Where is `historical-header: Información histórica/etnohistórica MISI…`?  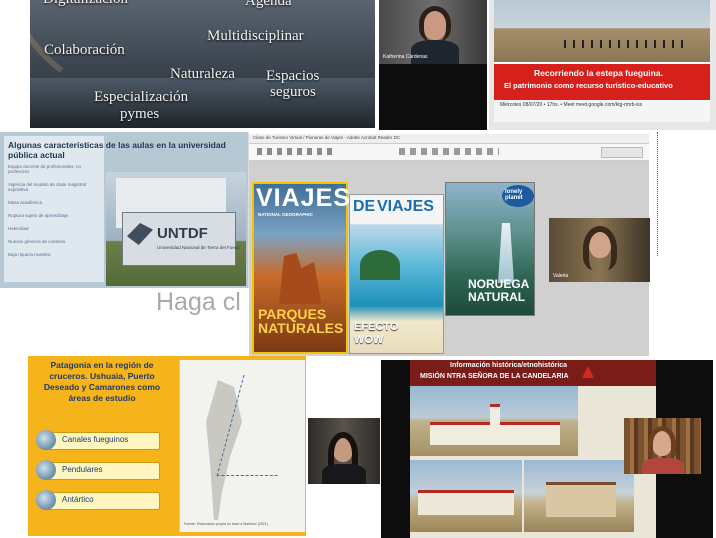
historical-header: Información histórica/etnohistórica MISI… is located at coordinates (533, 373).